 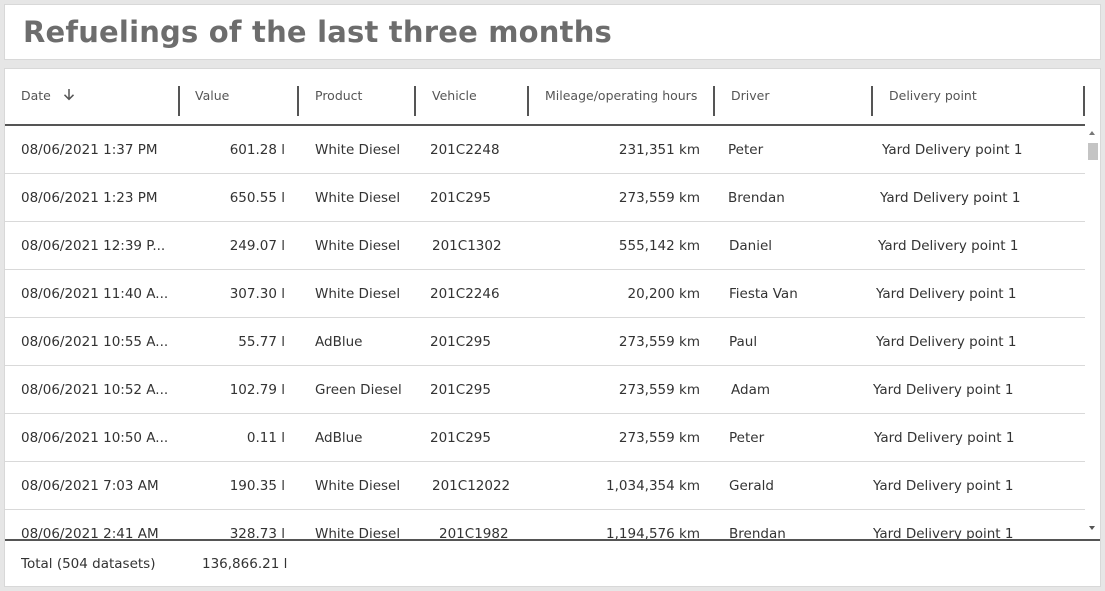 I want to click on cell-date: 08/06/2021 1:37 PM, so click(x=89, y=150).